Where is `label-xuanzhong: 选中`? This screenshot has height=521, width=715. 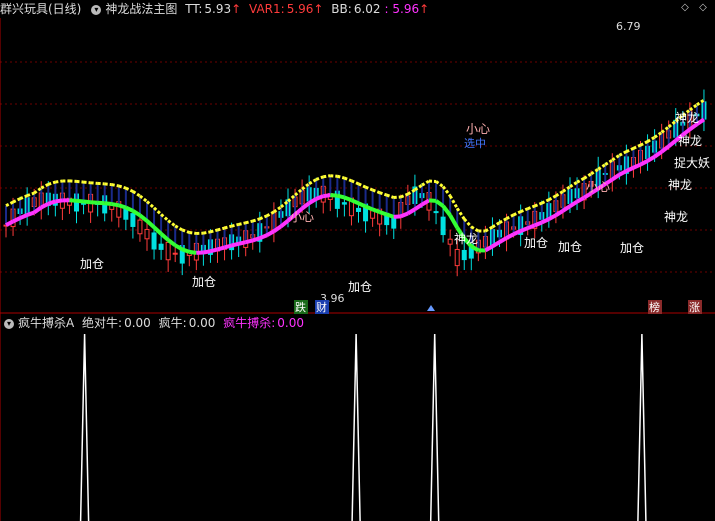
label-xuanzhong: 选中 is located at coordinates (475, 143).